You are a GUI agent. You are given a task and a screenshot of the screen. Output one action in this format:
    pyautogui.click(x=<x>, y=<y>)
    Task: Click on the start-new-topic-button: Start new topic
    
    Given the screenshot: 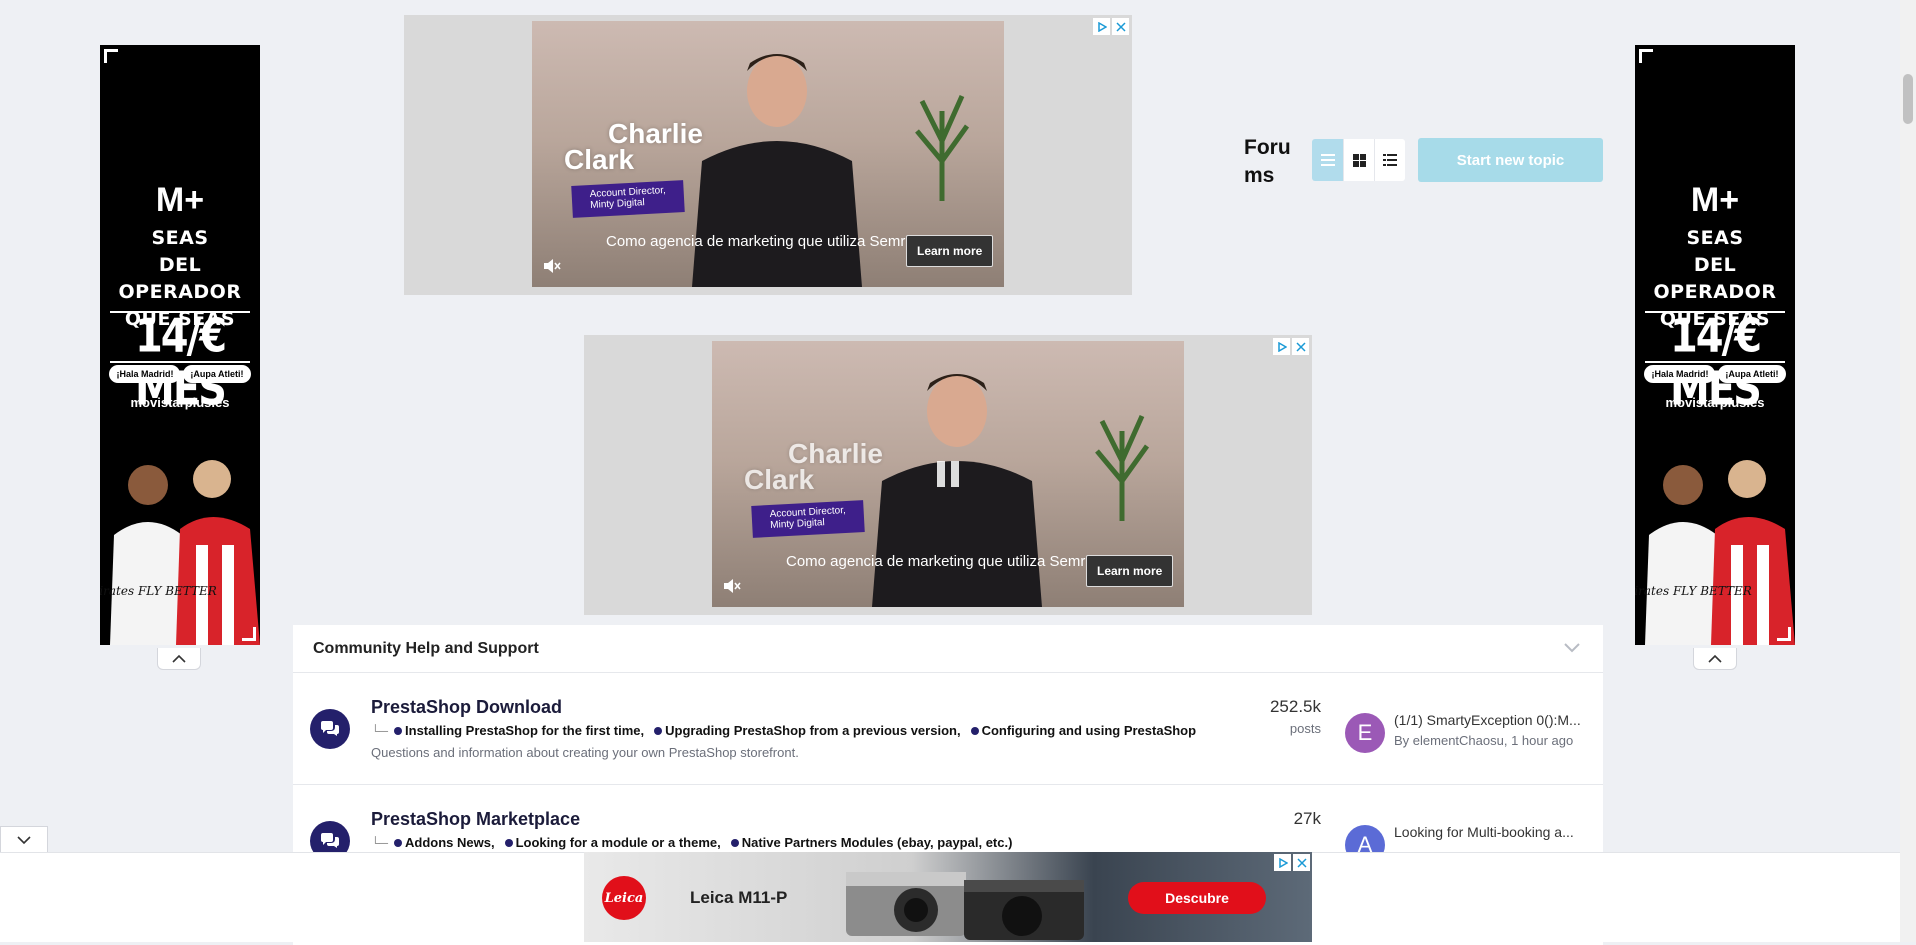 What is the action you would take?
    pyautogui.click(x=1510, y=160)
    